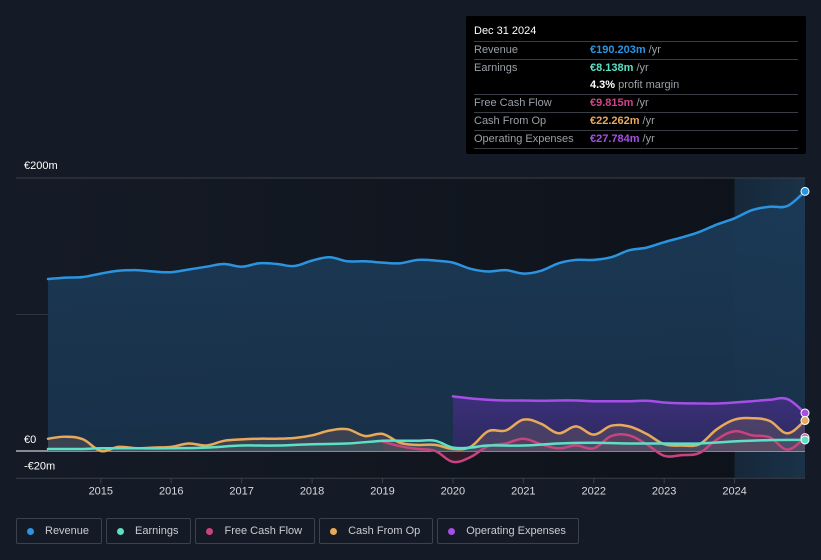  Describe the element at coordinates (263, 531) in the screenshot. I see `legend-label: Free Cash Flow` at that location.